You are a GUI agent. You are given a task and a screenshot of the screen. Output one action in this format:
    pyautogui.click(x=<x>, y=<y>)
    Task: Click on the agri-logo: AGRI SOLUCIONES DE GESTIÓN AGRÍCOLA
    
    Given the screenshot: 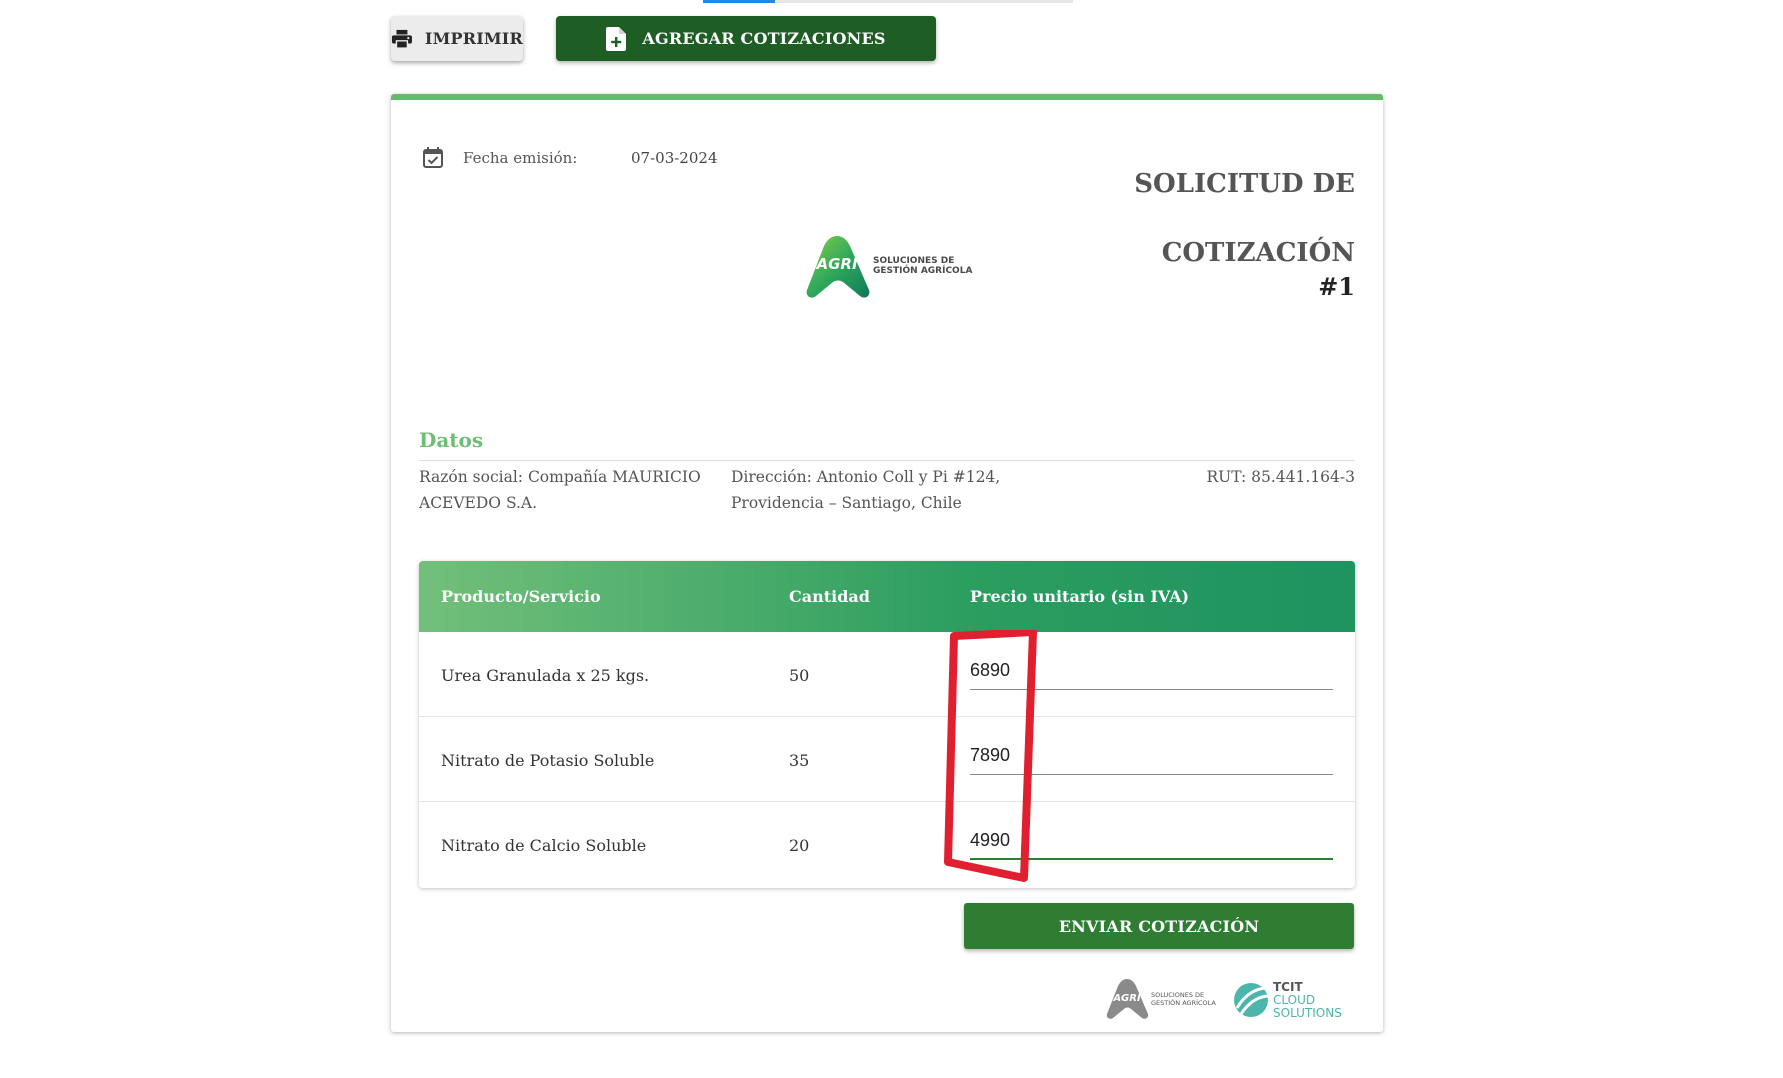 What is the action you would take?
    pyautogui.click(x=889, y=267)
    